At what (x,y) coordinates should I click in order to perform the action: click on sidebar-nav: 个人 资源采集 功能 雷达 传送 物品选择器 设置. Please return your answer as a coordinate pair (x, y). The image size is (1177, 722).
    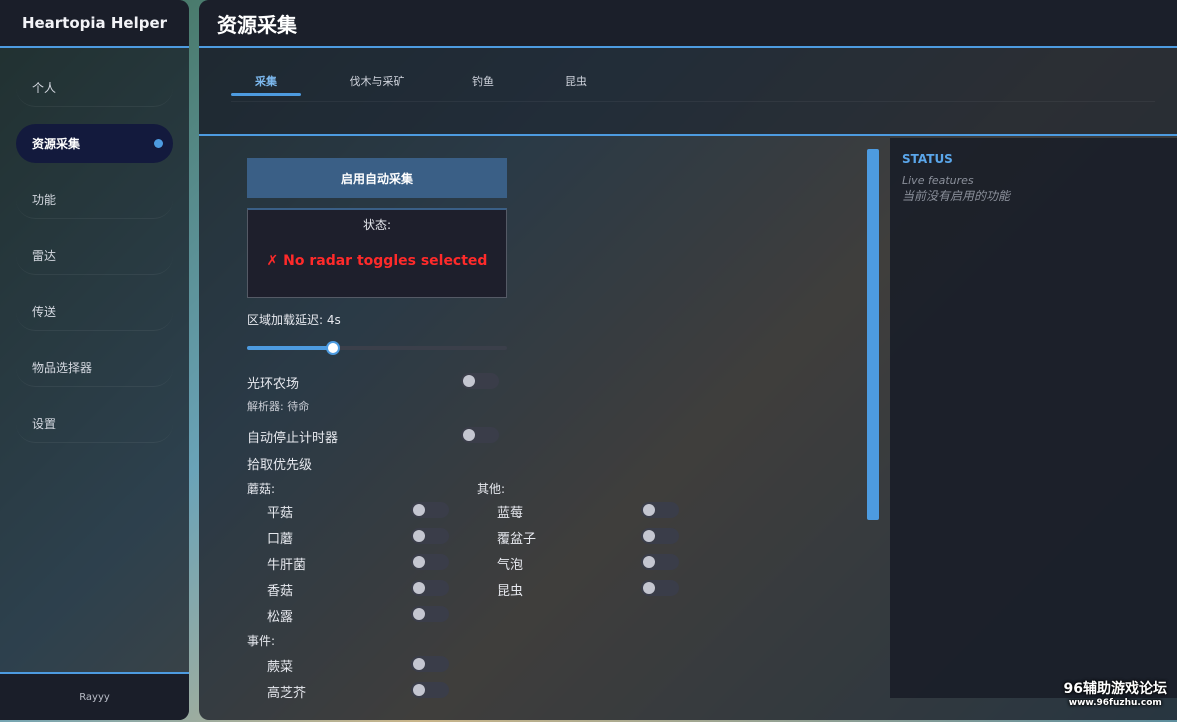
    Looking at the image, I should click on (94, 264).